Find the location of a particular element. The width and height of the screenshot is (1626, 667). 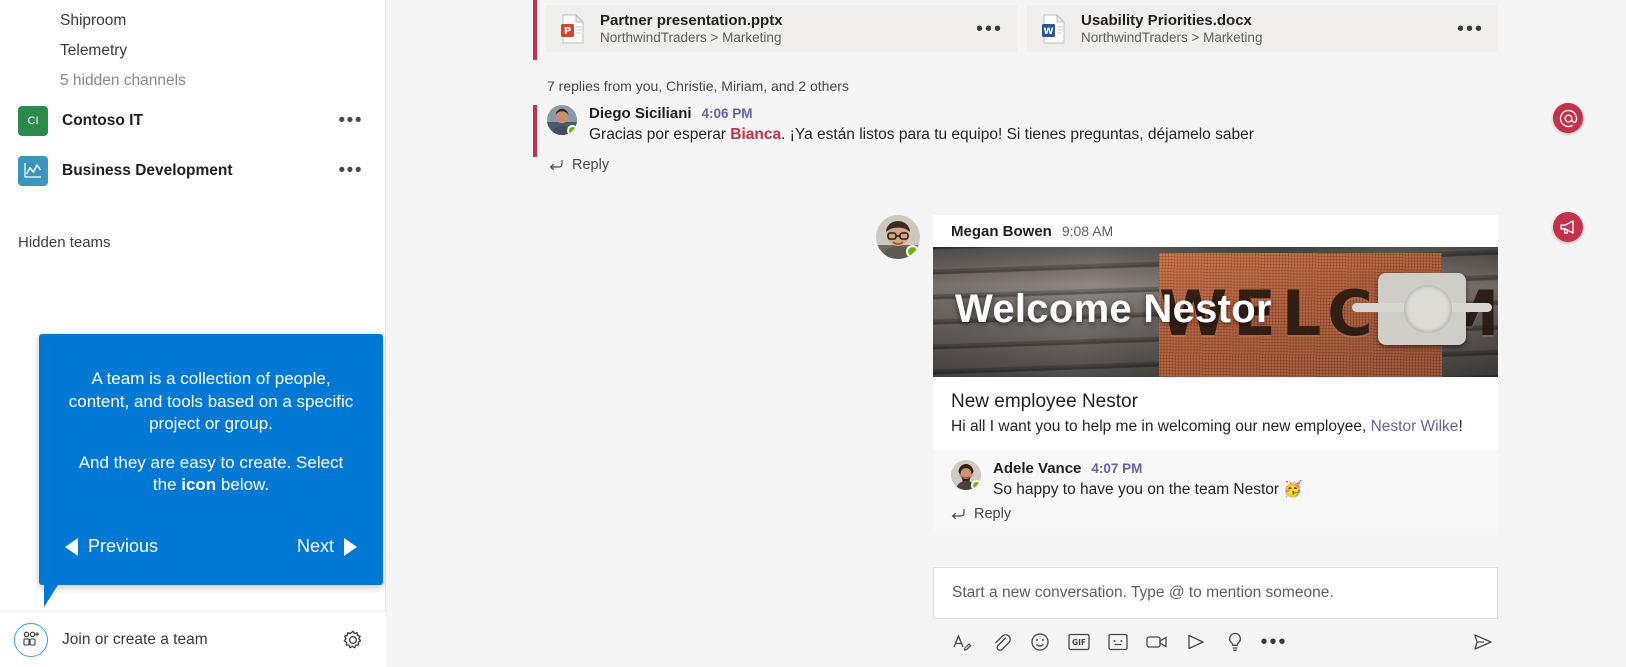

chevron-left-icon is located at coordinates (71, 546).